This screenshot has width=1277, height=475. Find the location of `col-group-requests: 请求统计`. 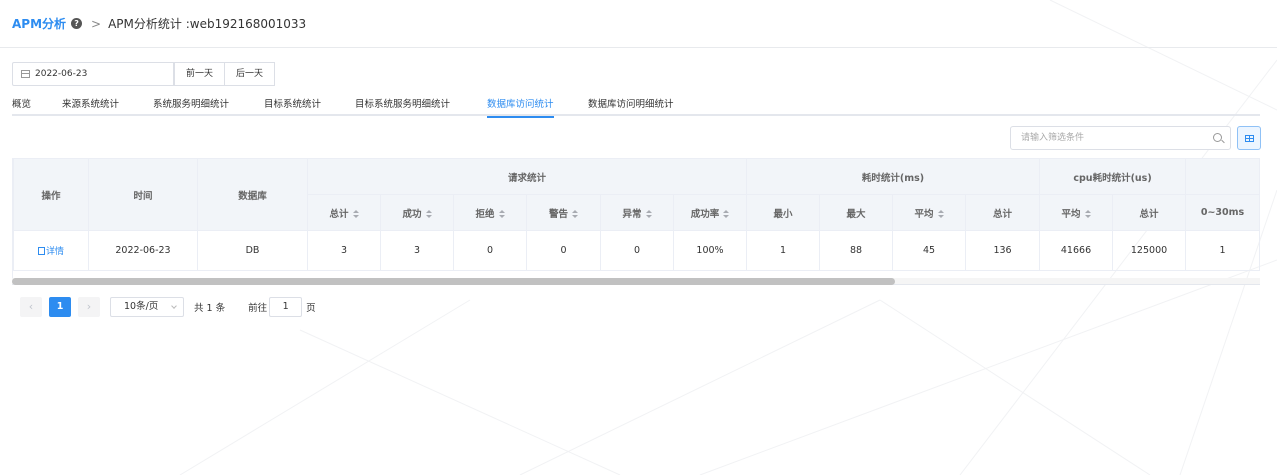

col-group-requests: 请求统计 is located at coordinates (527, 176).